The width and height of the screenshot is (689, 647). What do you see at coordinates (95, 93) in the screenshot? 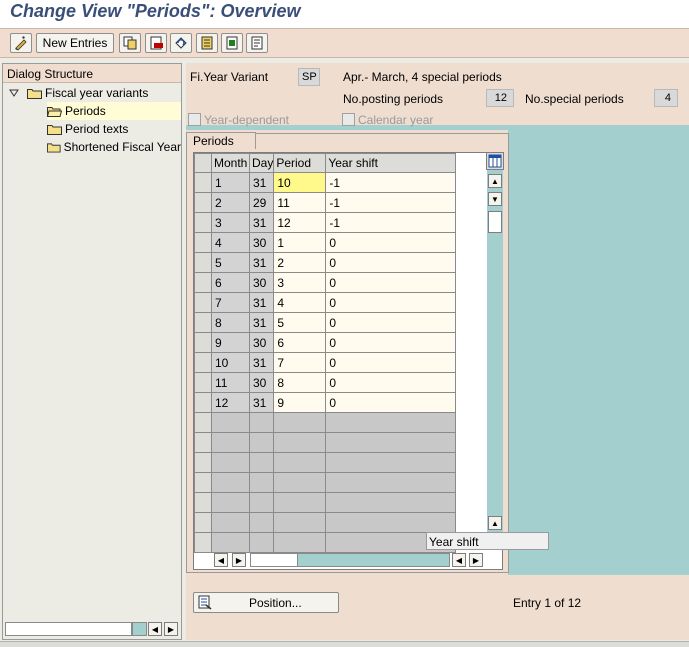
I see `tree-item-fiscal-year-variants: Fiscal year variants` at bounding box center [95, 93].